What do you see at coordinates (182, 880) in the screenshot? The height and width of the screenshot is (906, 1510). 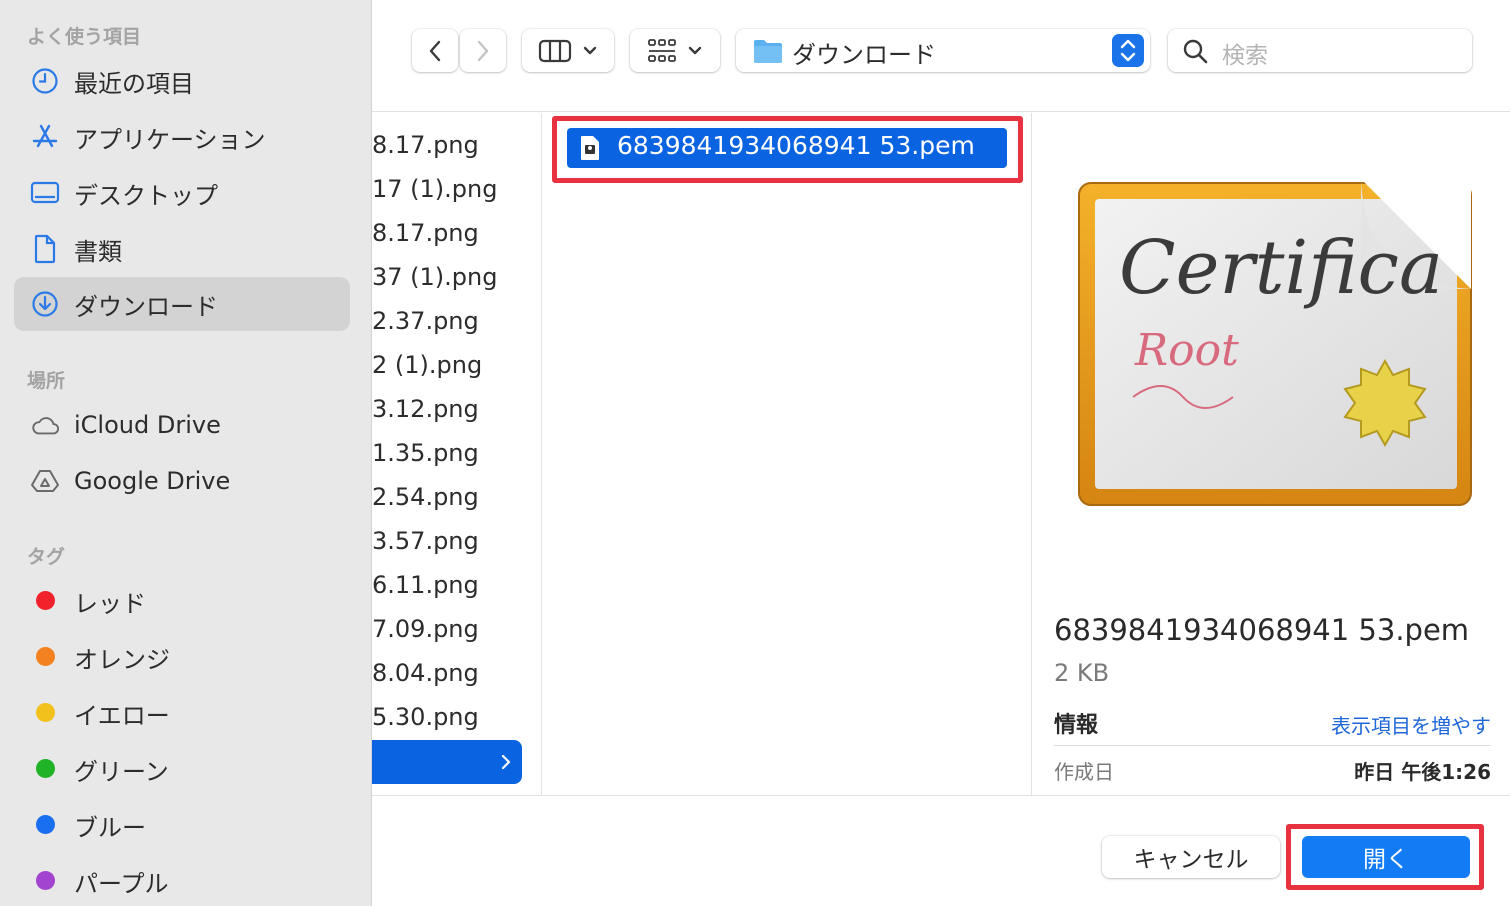 I see `sidebar-tag-purple: パープル` at bounding box center [182, 880].